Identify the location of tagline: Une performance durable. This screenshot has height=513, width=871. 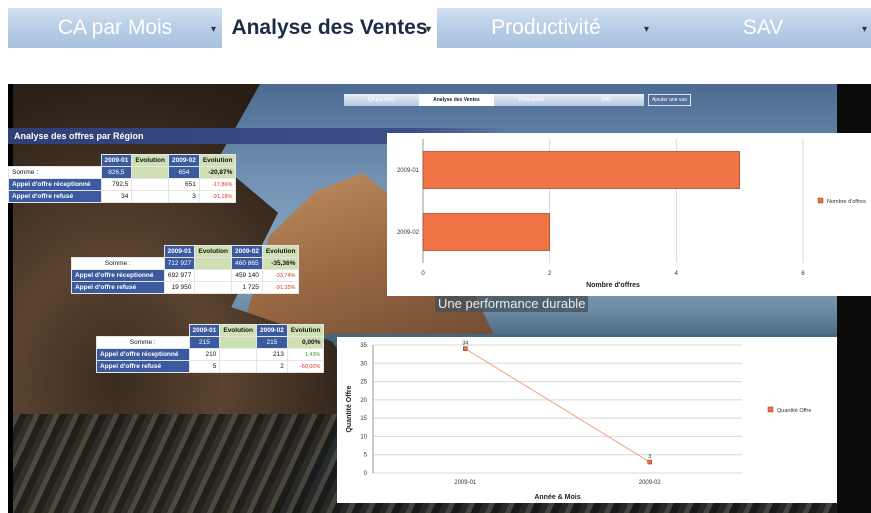
(512, 304).